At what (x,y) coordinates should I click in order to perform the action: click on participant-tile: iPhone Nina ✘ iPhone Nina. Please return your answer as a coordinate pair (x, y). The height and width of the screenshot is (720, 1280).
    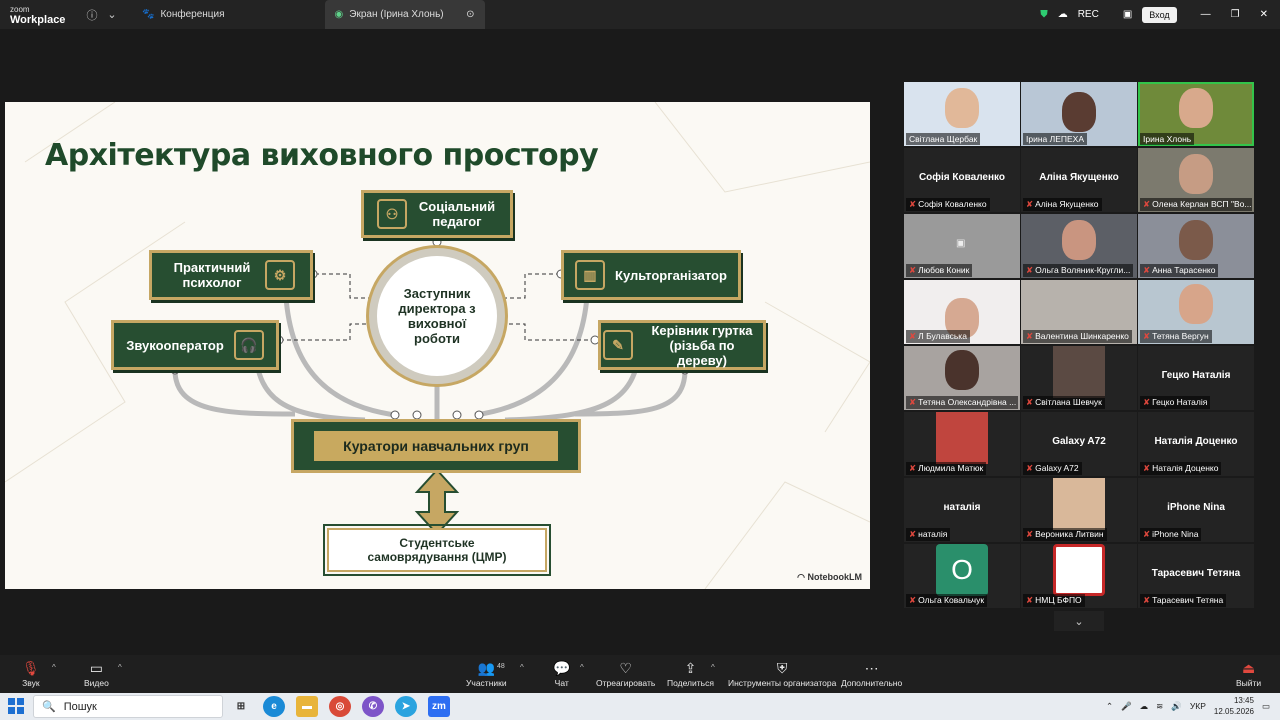
    Looking at the image, I should click on (1196, 510).